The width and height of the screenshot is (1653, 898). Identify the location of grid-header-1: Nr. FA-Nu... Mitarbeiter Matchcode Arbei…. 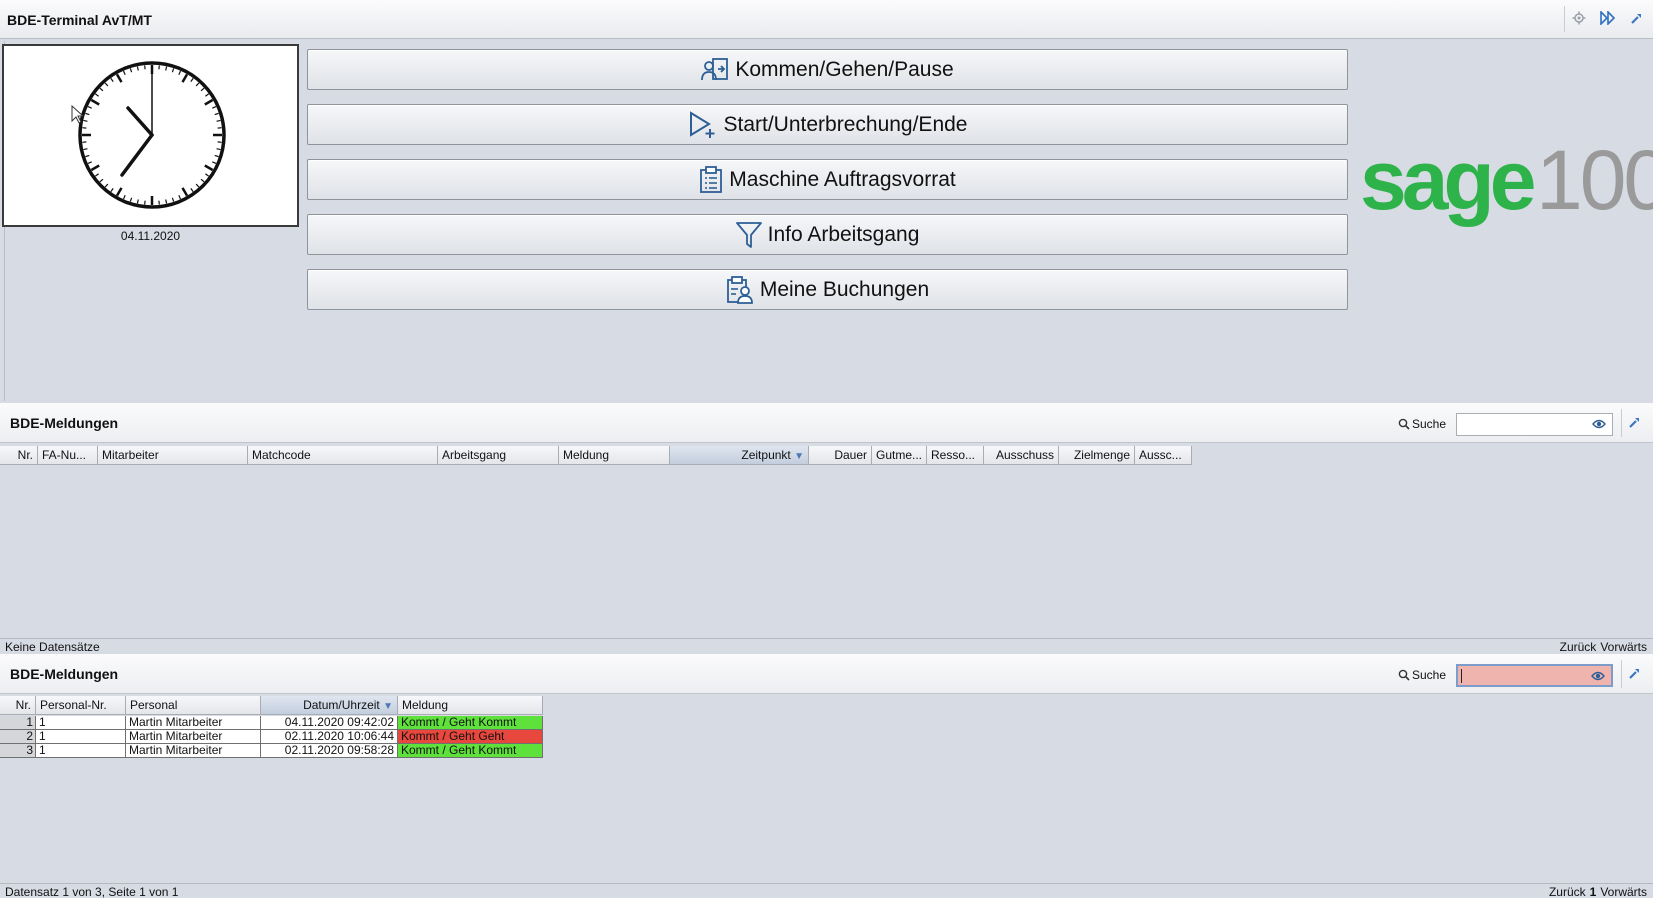
(596, 455).